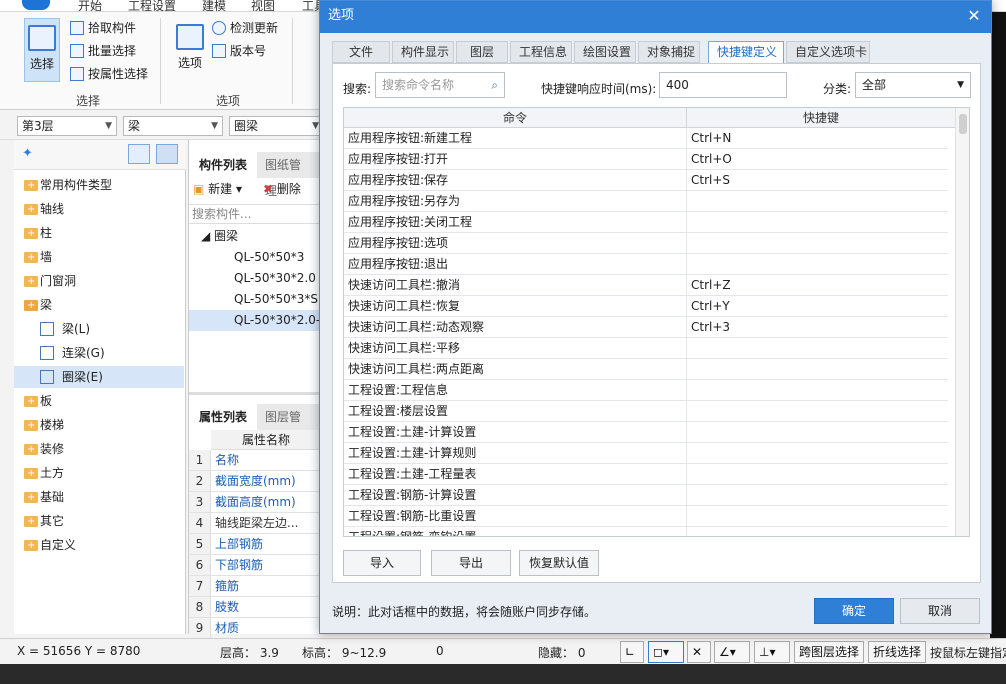 This screenshot has width=1006, height=684. What do you see at coordinates (239, 51) in the screenshot?
I see `version-button: 版本号` at bounding box center [239, 51].